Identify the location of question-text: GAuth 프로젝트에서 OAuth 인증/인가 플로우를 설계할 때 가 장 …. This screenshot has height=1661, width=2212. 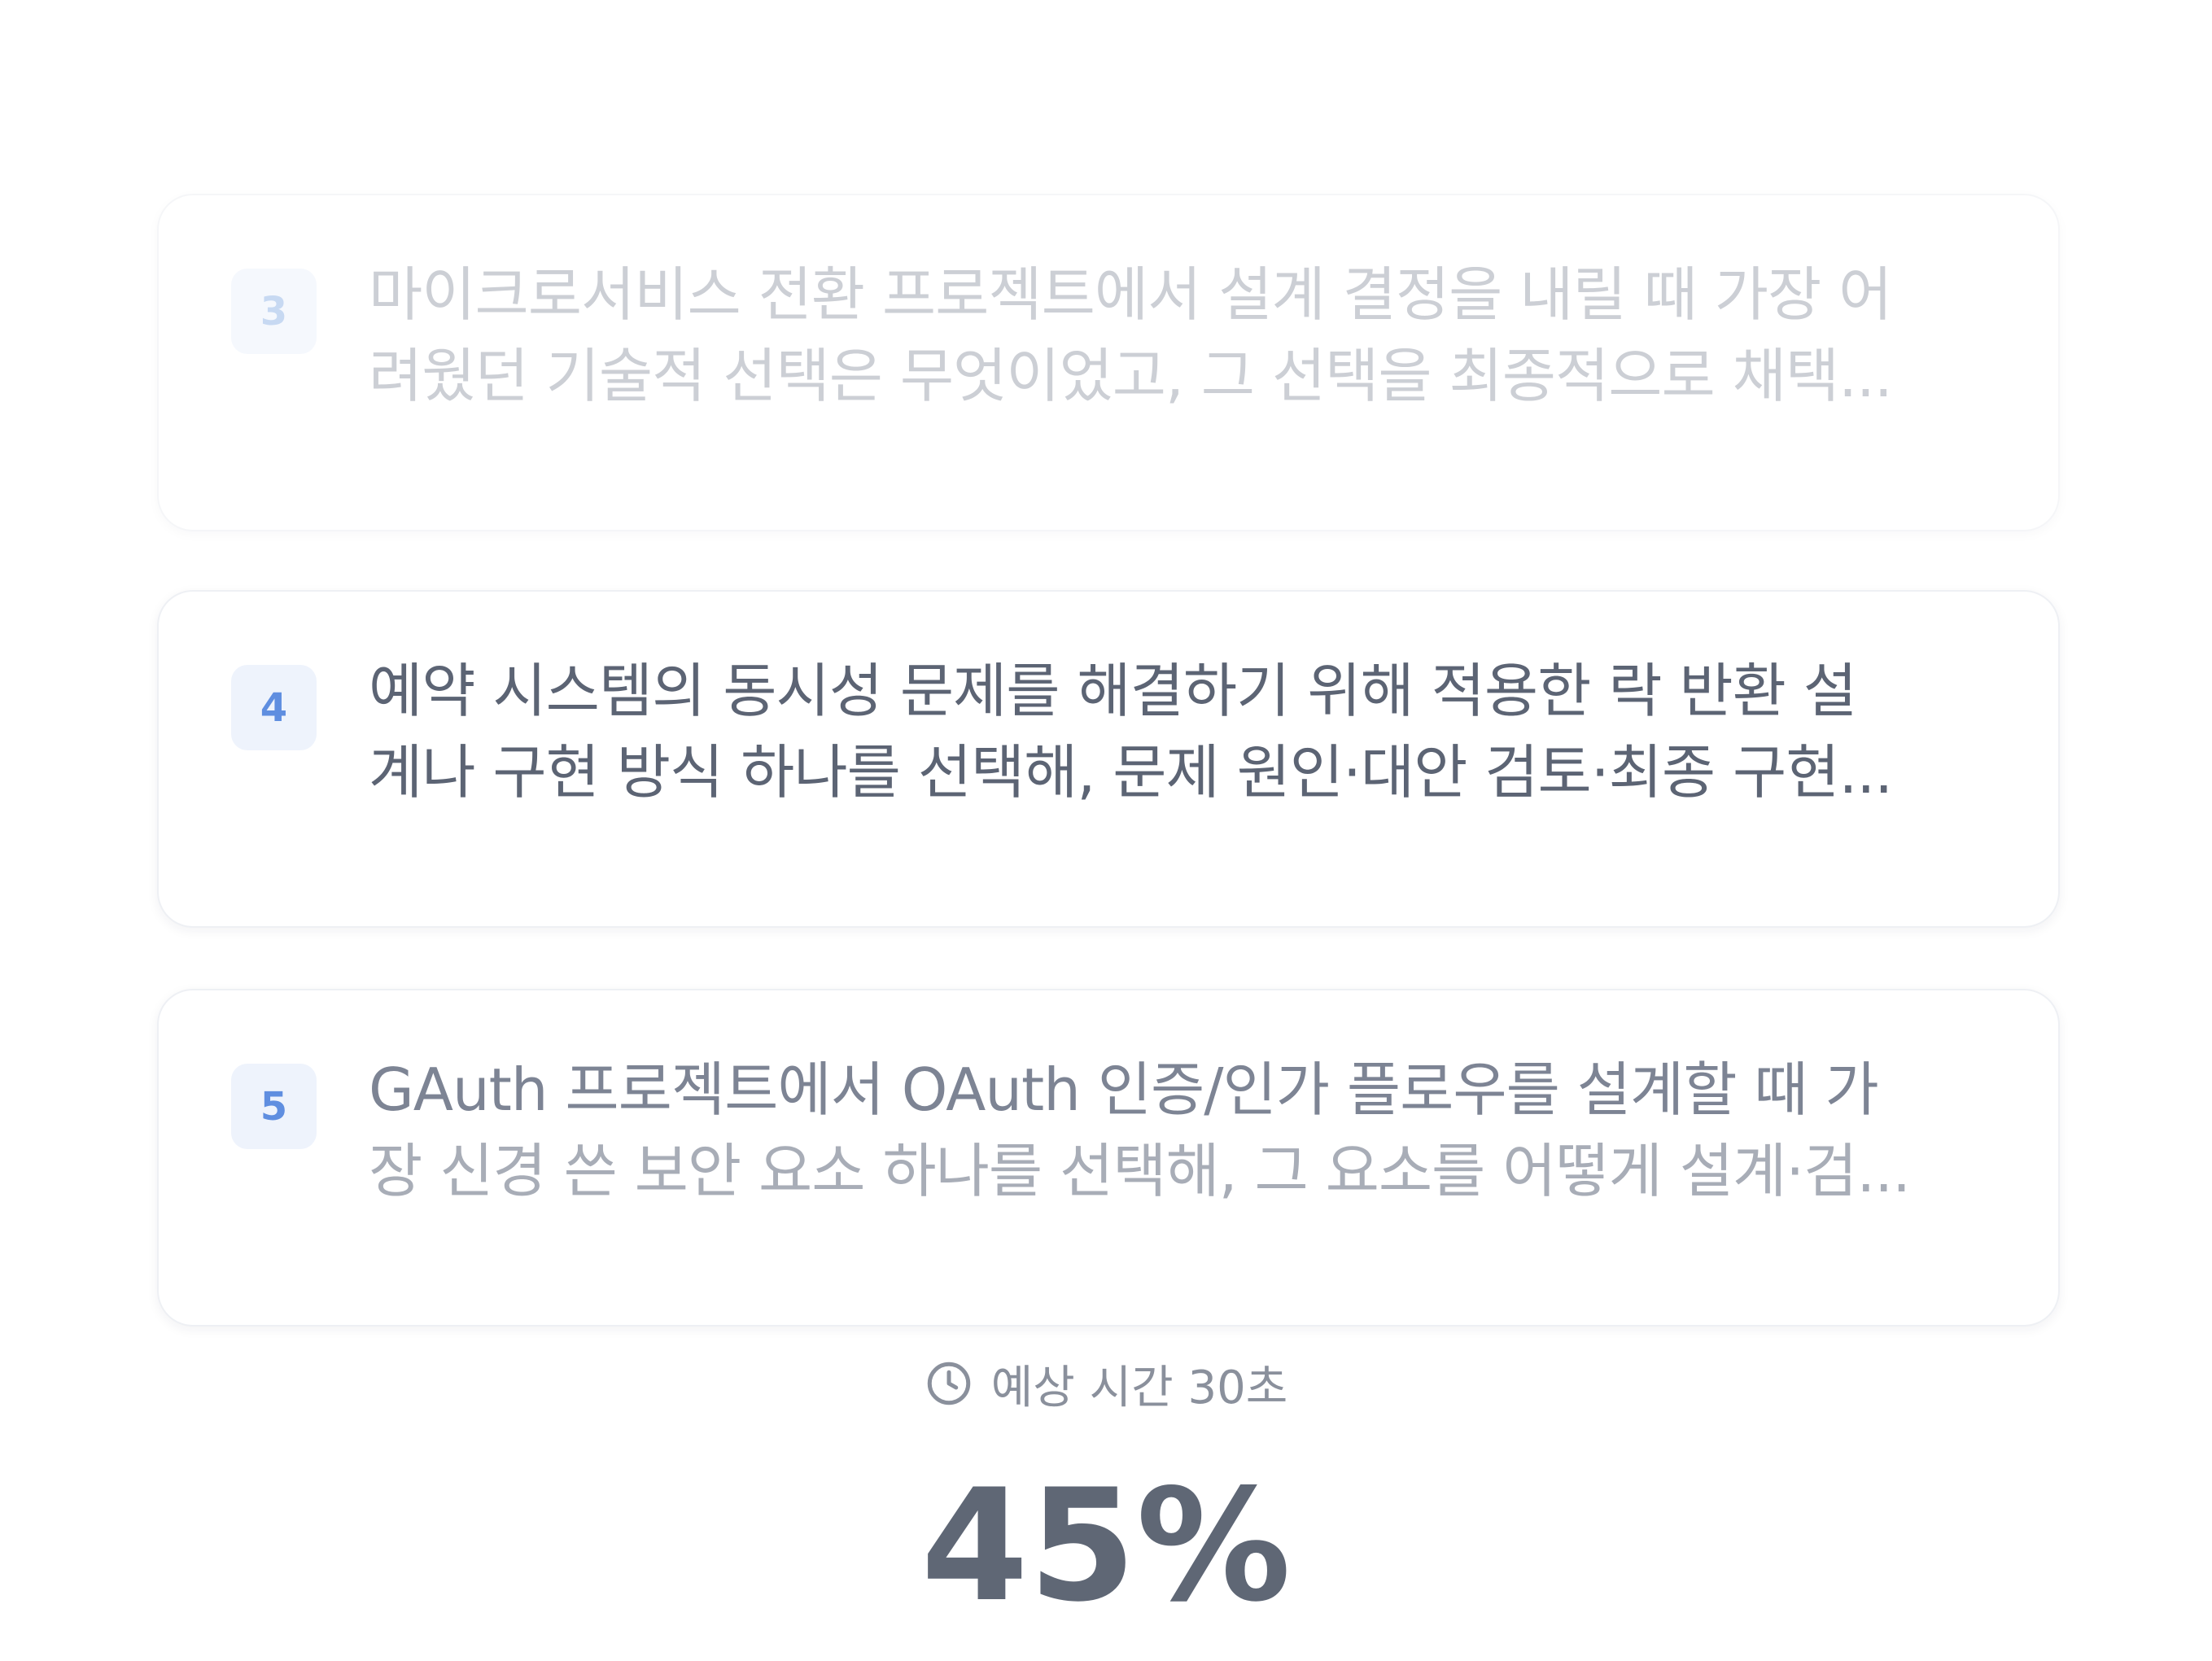
(1178, 1130).